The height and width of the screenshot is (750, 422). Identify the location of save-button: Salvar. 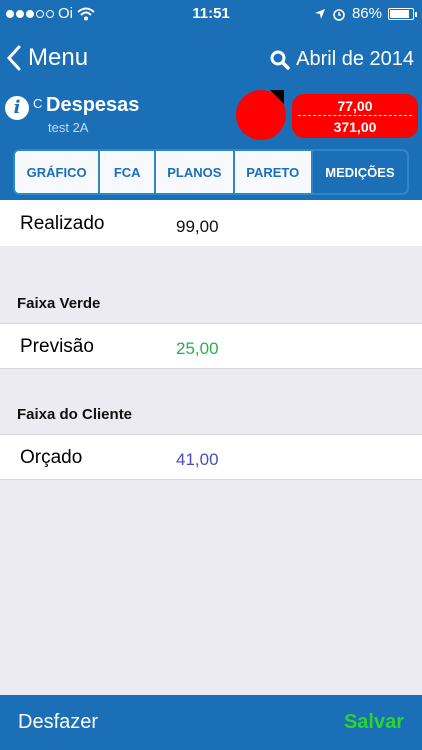
(374, 722).